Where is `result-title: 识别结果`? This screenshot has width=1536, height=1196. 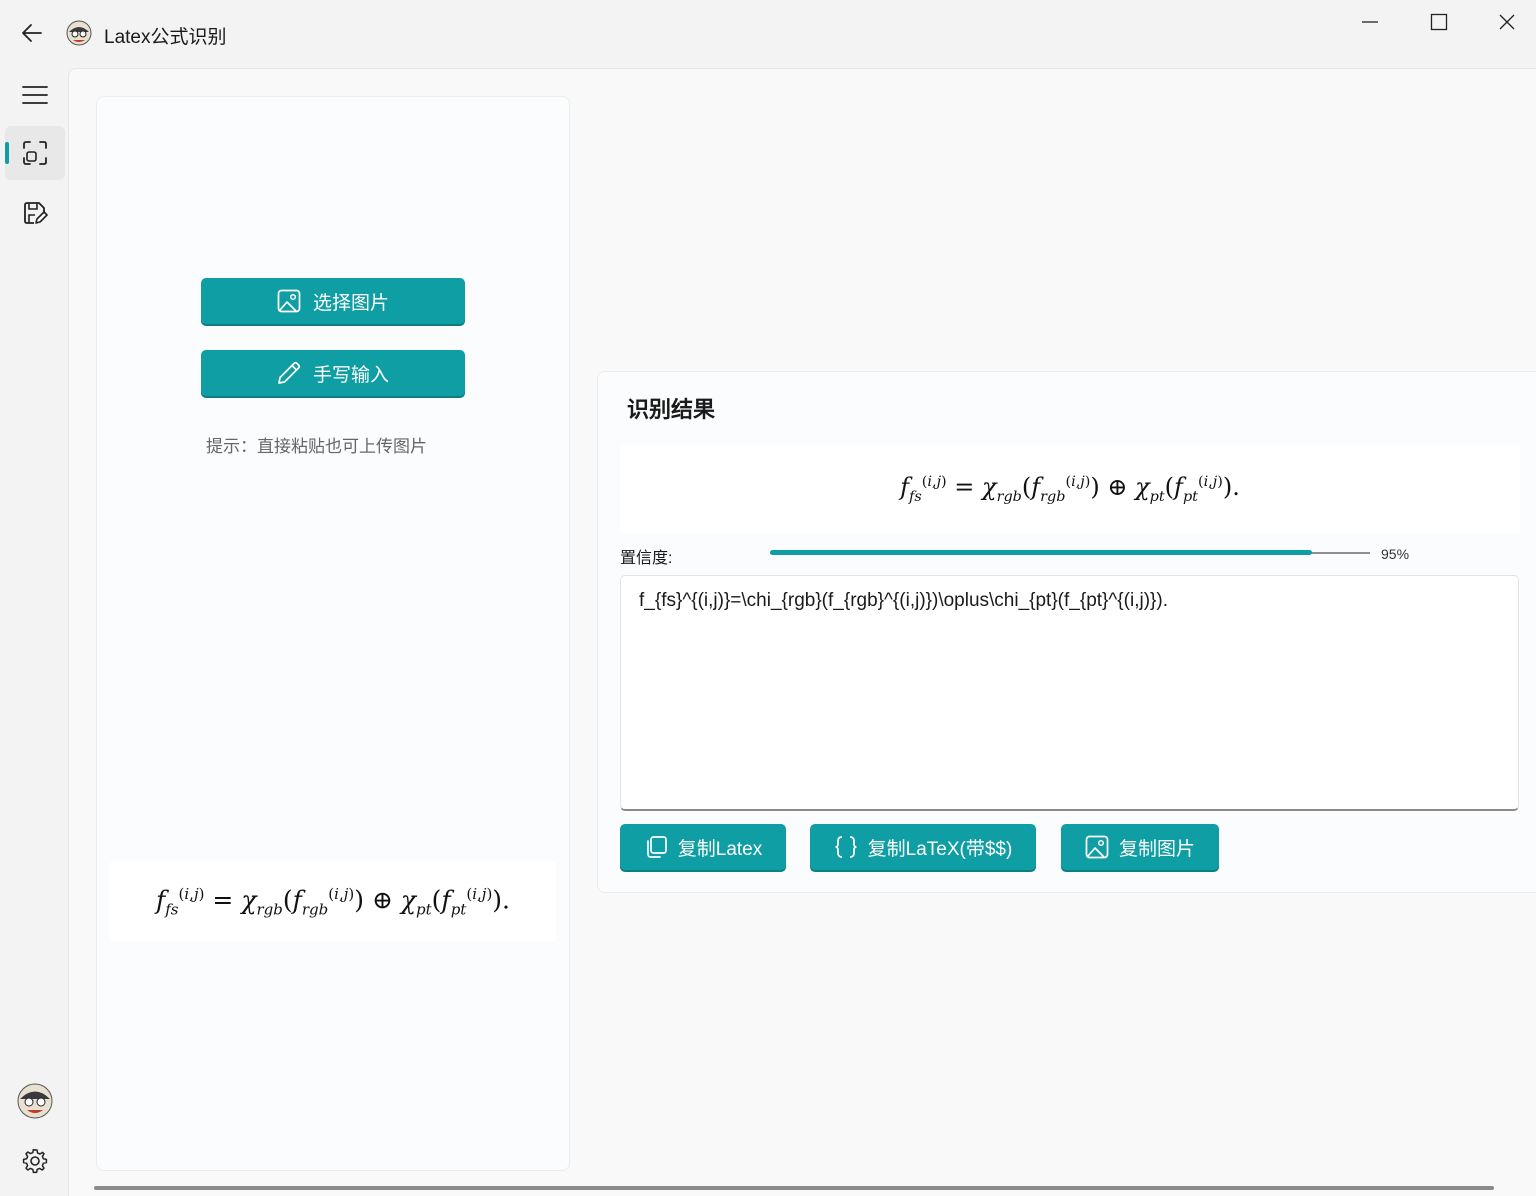 result-title: 识别结果 is located at coordinates (671, 409).